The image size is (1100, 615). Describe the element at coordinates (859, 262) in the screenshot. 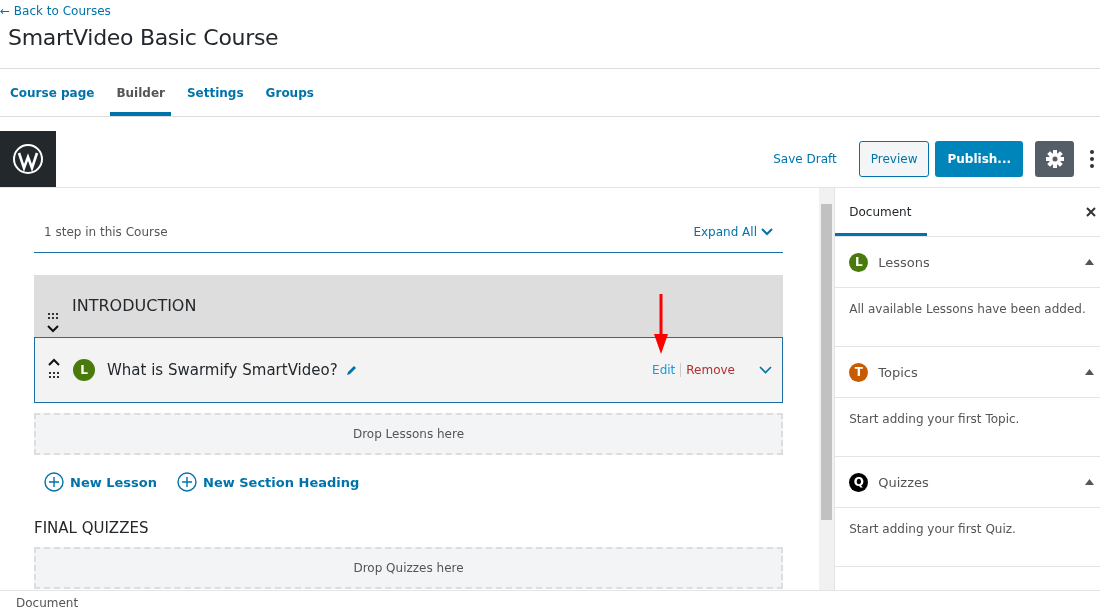

I see `panel-badge: L` at that location.